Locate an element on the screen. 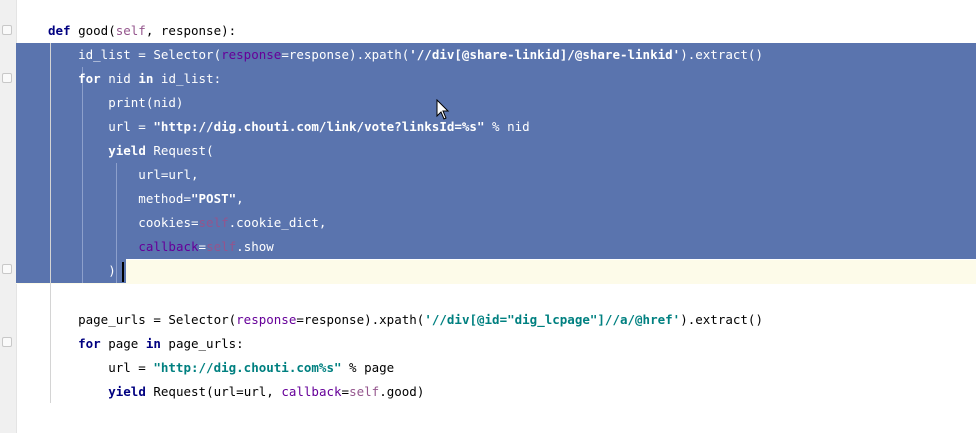 Image resolution: width=976 pixels, height=433 pixels. code-line: cookies=self.cookie_dict, is located at coordinates (171, 223).